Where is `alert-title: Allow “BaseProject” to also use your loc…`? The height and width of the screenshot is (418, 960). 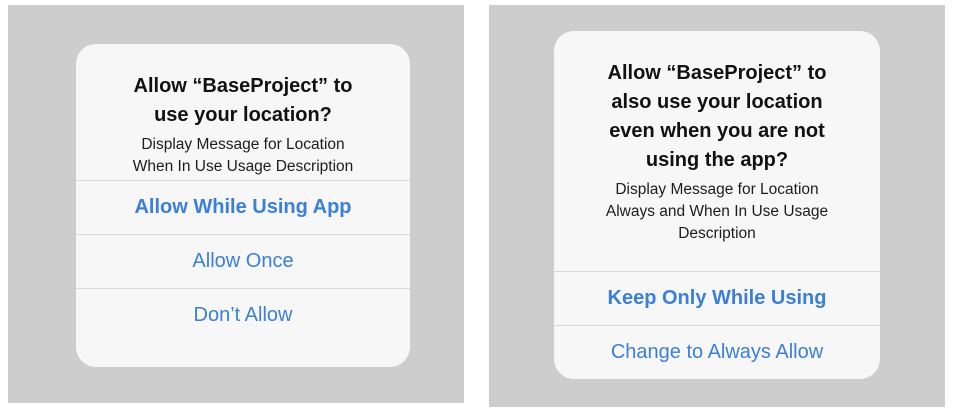
alert-title: Allow “BaseProject” to also use your loc… is located at coordinates (717, 117).